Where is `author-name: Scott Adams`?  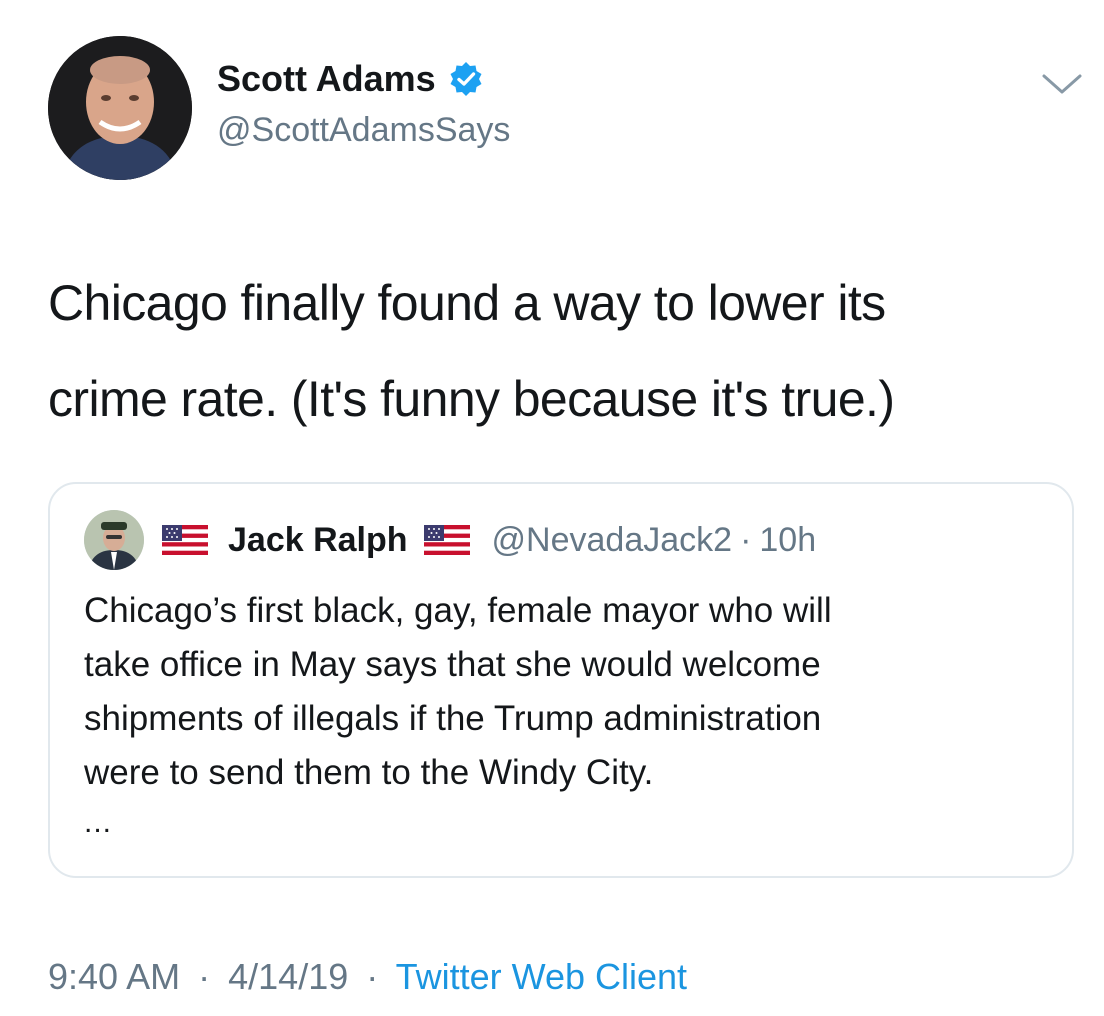
author-name: Scott Adams is located at coordinates (326, 79).